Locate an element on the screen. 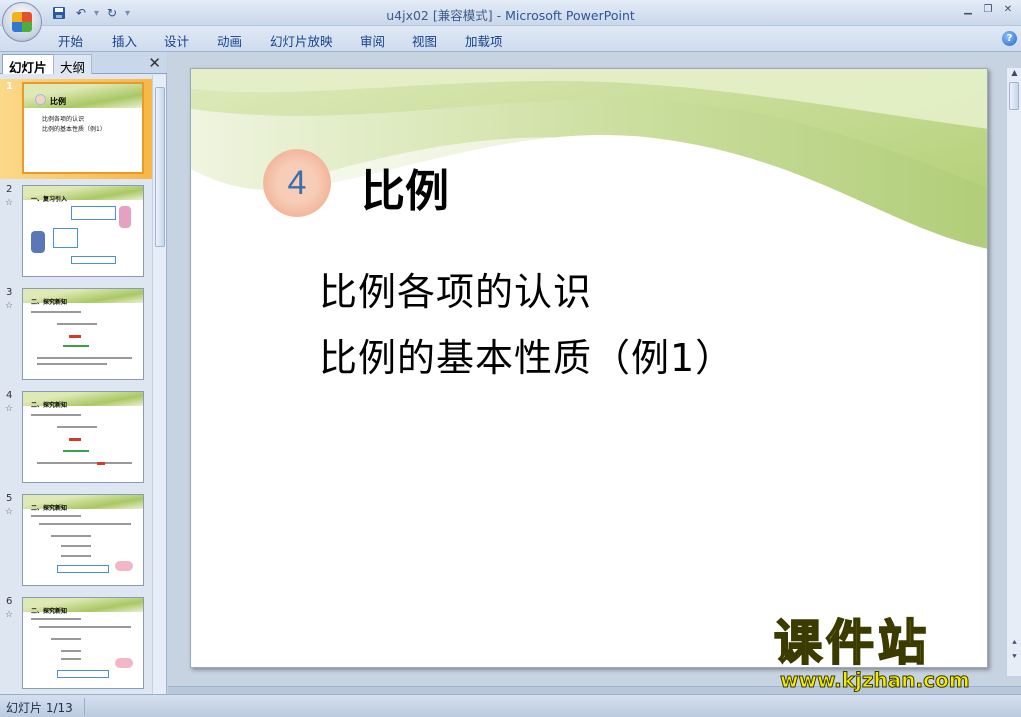  slide-scrollbar: ▲ ⯅ ⯆ is located at coordinates (1013, 372).